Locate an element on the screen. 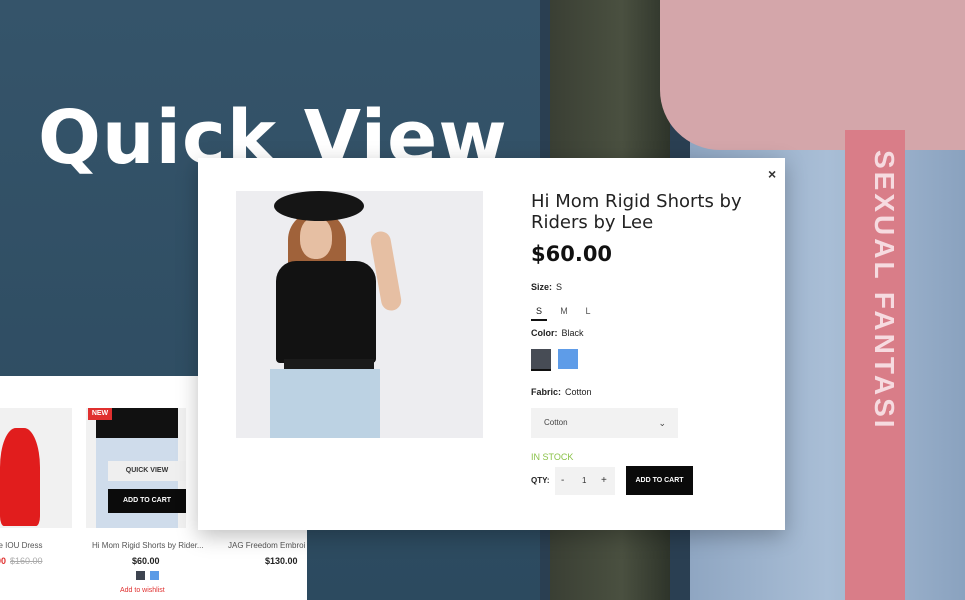 This screenshot has height=600, width=965. strap-text: SEXUAL FANTASI is located at coordinates (884, 290).